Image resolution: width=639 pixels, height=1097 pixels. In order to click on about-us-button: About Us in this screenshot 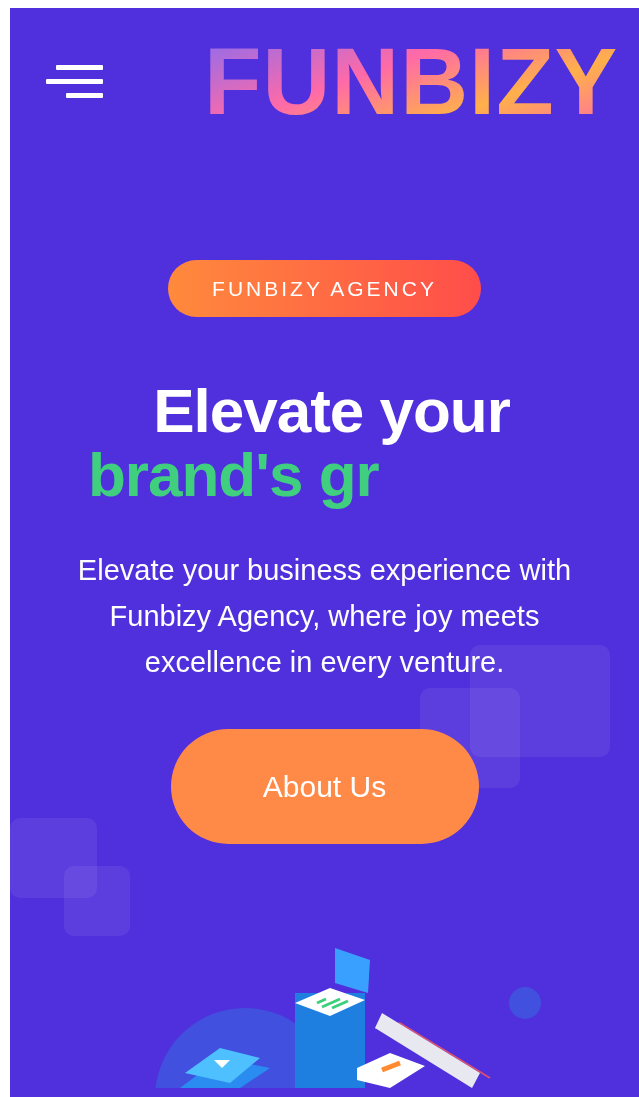, I will do `click(324, 786)`.